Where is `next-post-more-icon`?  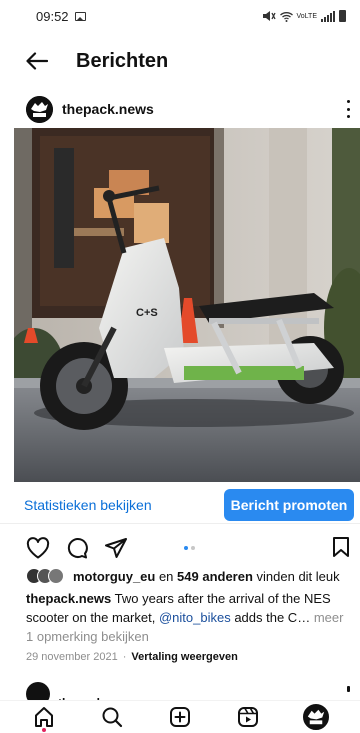
next-post-more-icon is located at coordinates (348, 689).